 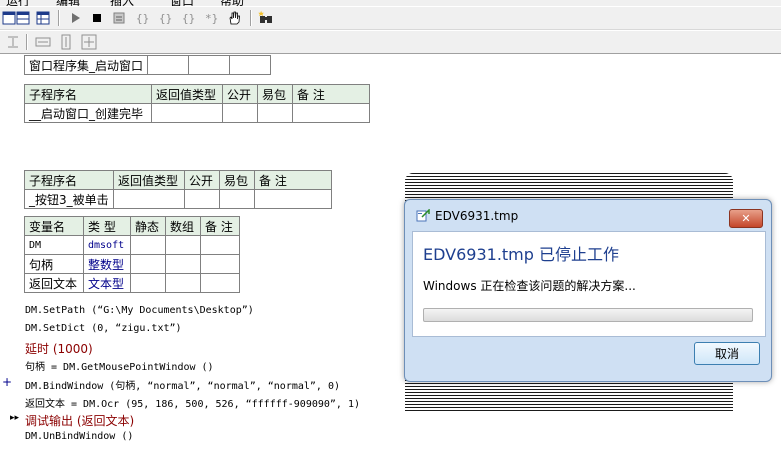 I want to click on run-to-cursor-icon: *}, so click(x=211, y=18).